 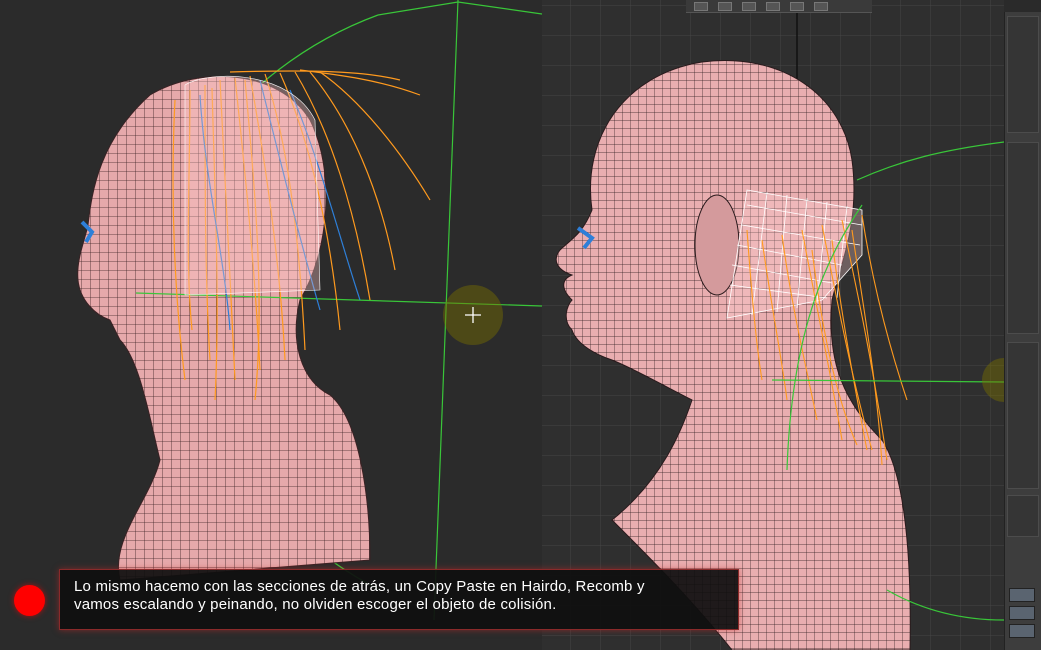 What do you see at coordinates (717, 245) in the screenshot?
I see `ear` at bounding box center [717, 245].